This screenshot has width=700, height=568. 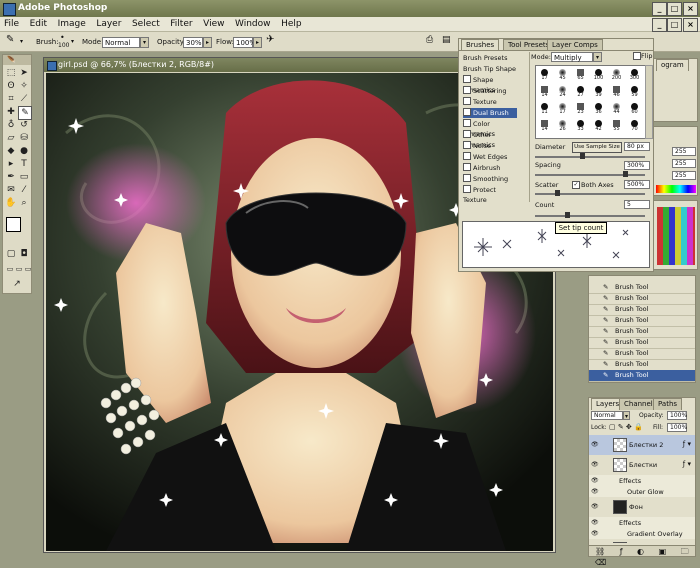 What do you see at coordinates (677, 415) in the screenshot?
I see `layer-opacity-field: 100%` at bounding box center [677, 415].